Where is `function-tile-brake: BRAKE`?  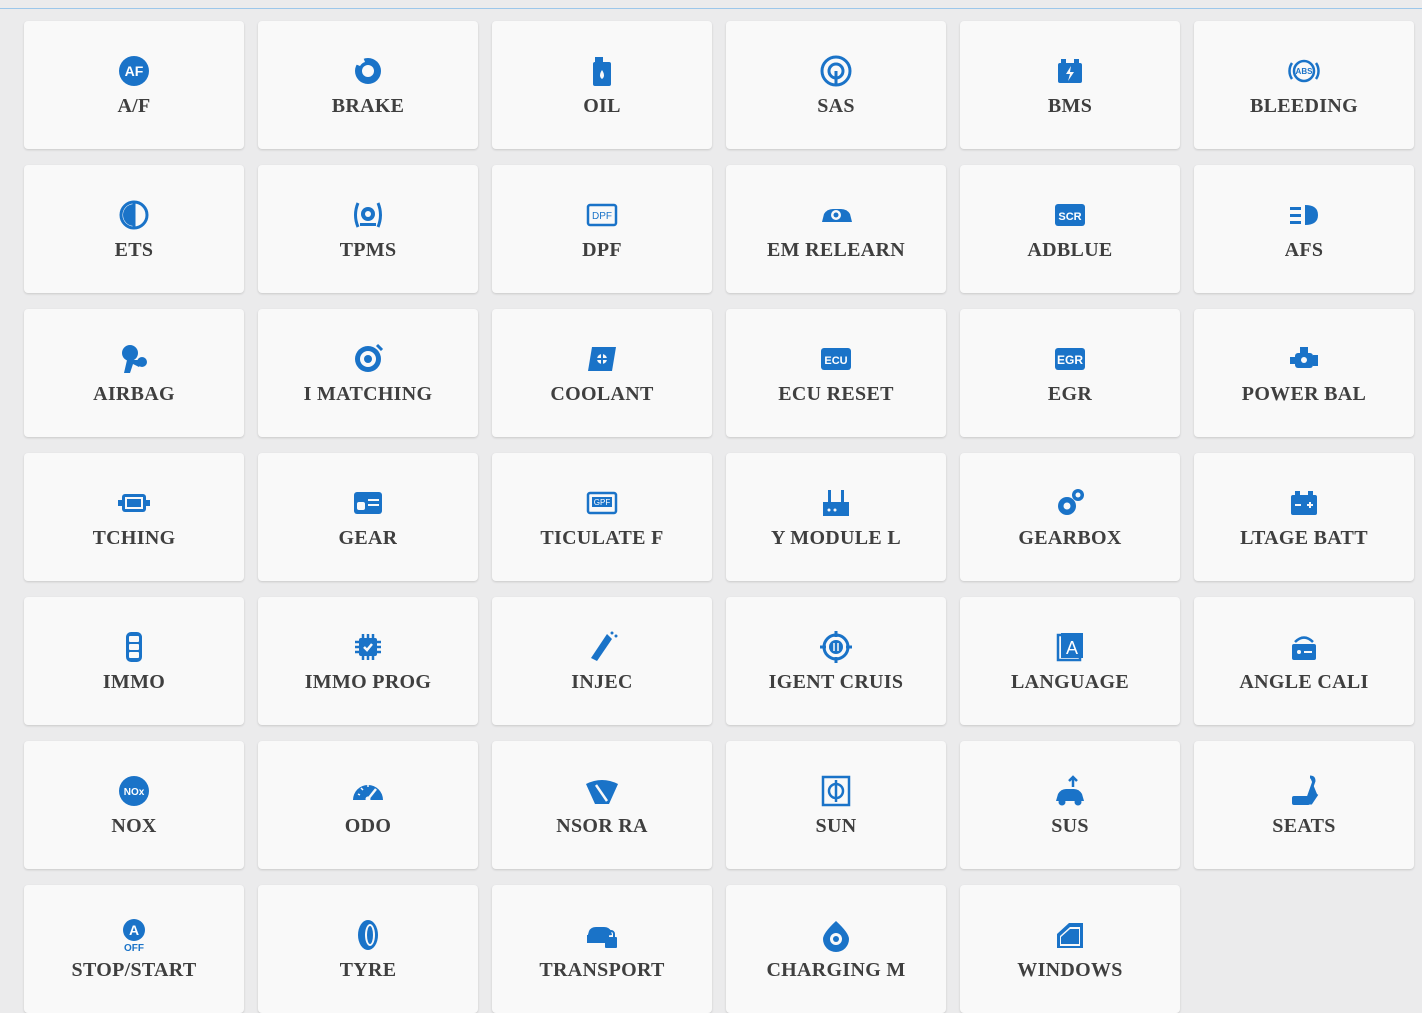
function-tile-brake: BRAKE is located at coordinates (368, 85).